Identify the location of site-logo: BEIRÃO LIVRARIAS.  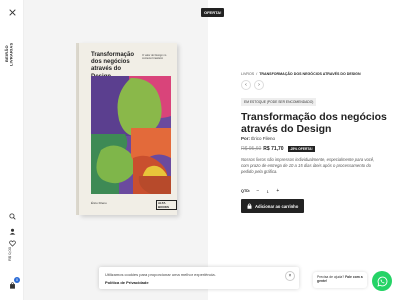
(11, 54).